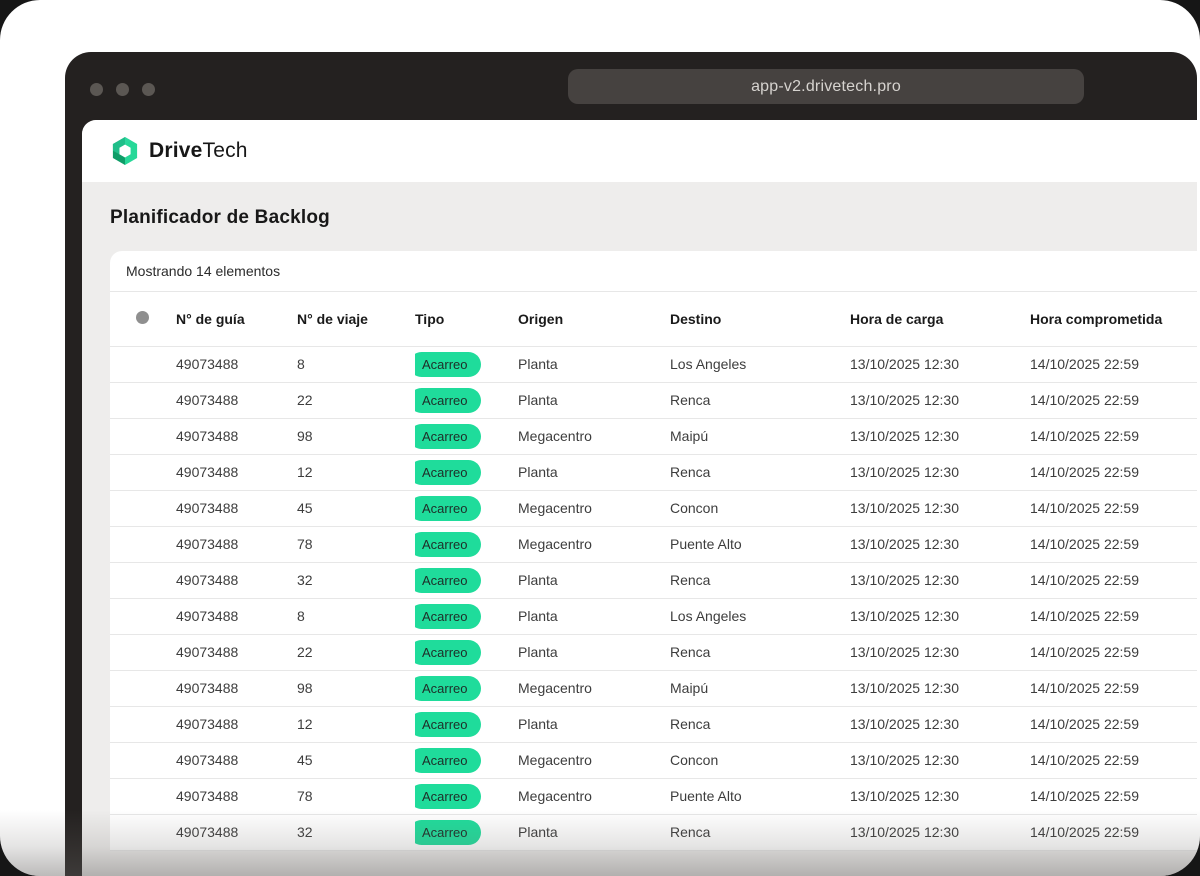 The image size is (1200, 876). I want to click on maximize-window-button, so click(148, 89).